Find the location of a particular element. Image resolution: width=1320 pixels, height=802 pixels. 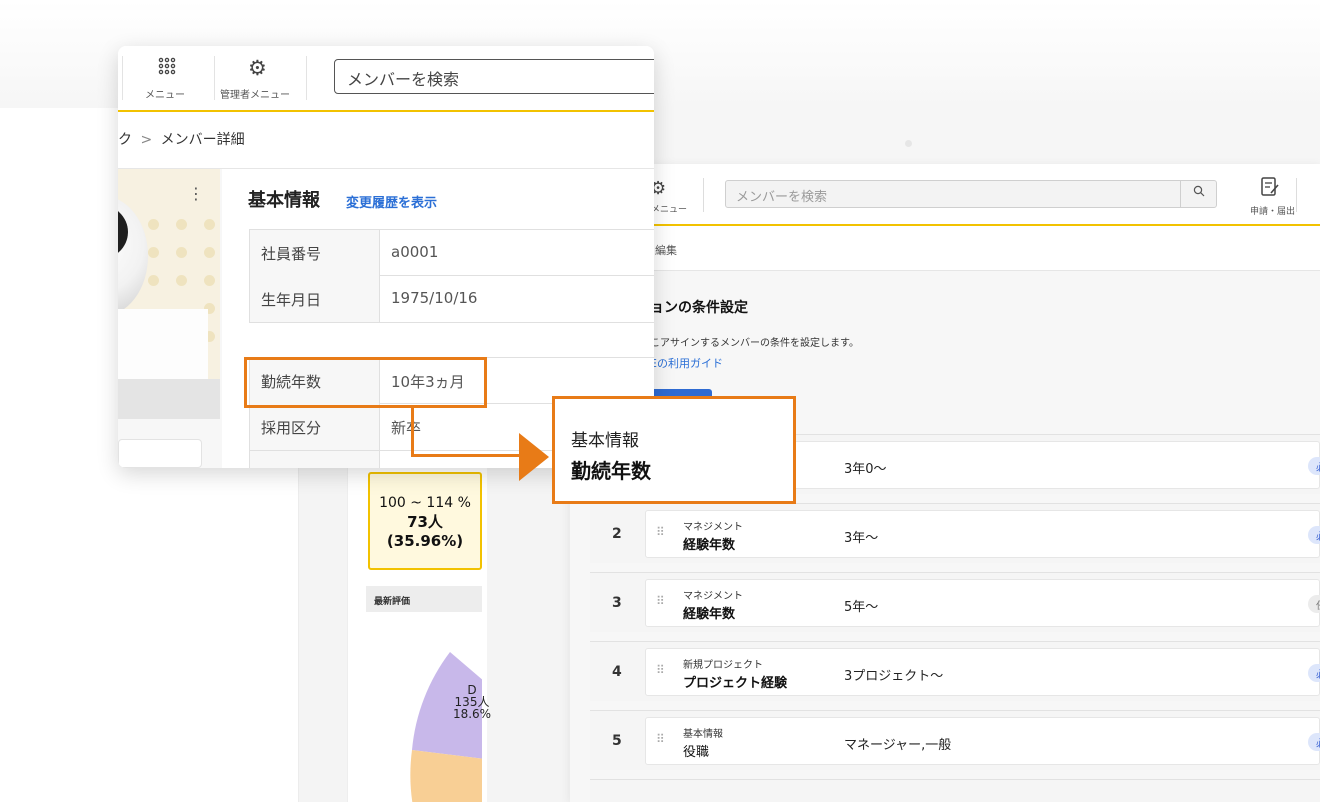

search-icon is located at coordinates (1198, 194).